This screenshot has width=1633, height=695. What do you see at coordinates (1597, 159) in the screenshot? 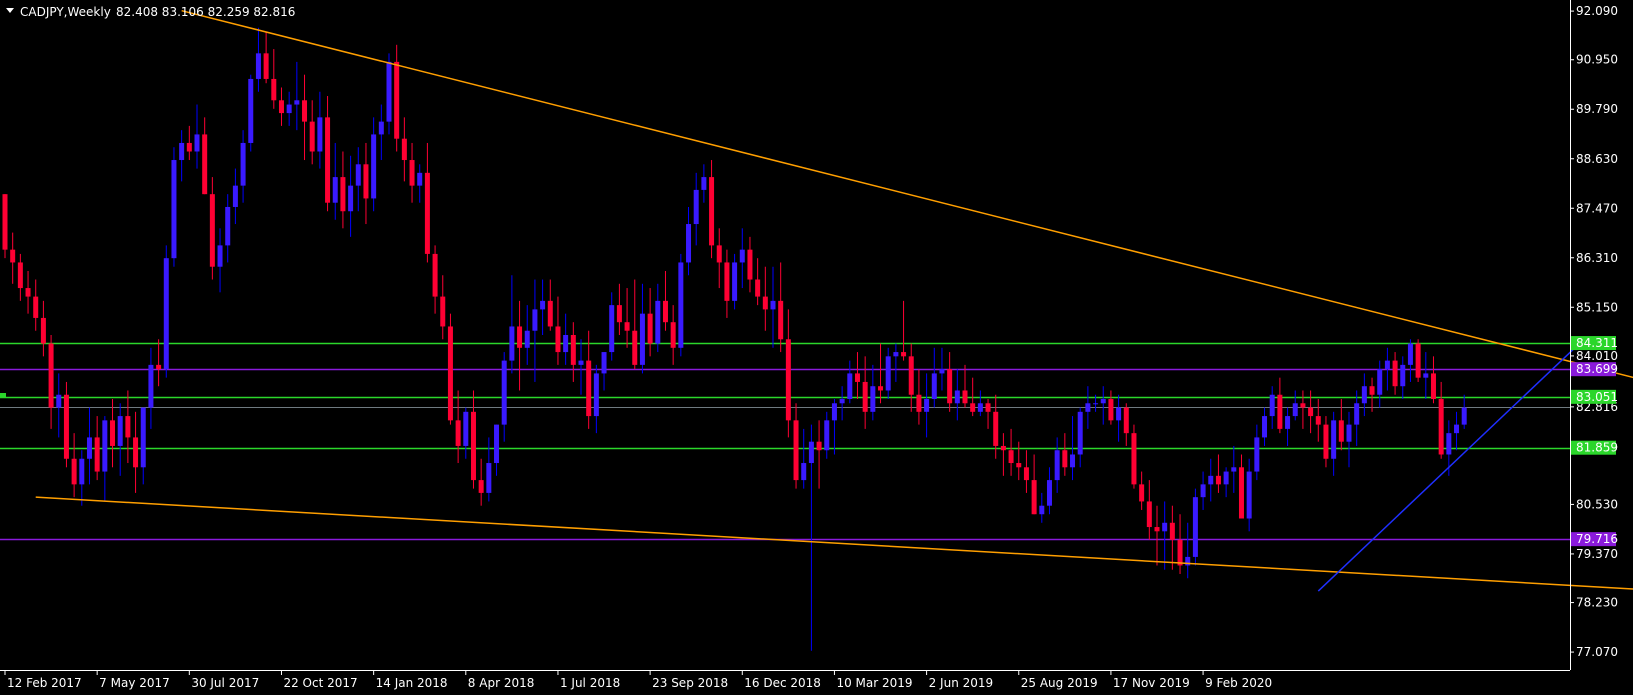
I see `price-axis-label: 88.630` at bounding box center [1597, 159].